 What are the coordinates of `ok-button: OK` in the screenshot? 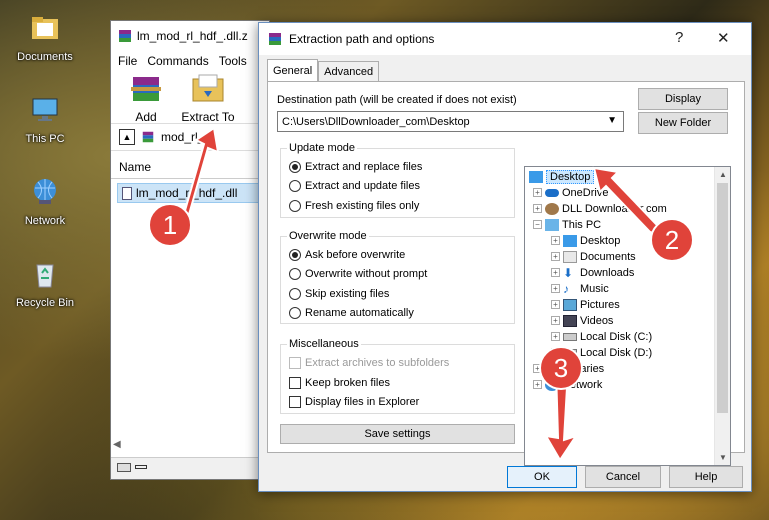 It's located at (542, 477).